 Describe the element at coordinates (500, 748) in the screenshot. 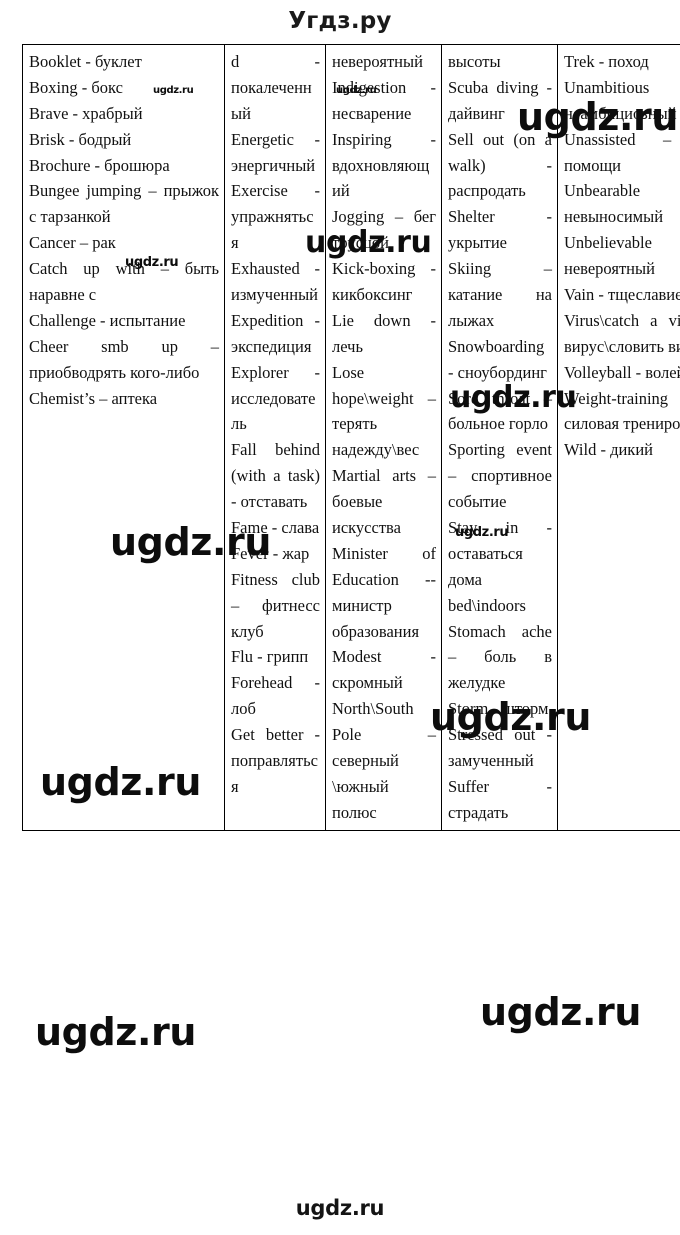

I see `glossary-entry: Stressed out - замученный` at that location.